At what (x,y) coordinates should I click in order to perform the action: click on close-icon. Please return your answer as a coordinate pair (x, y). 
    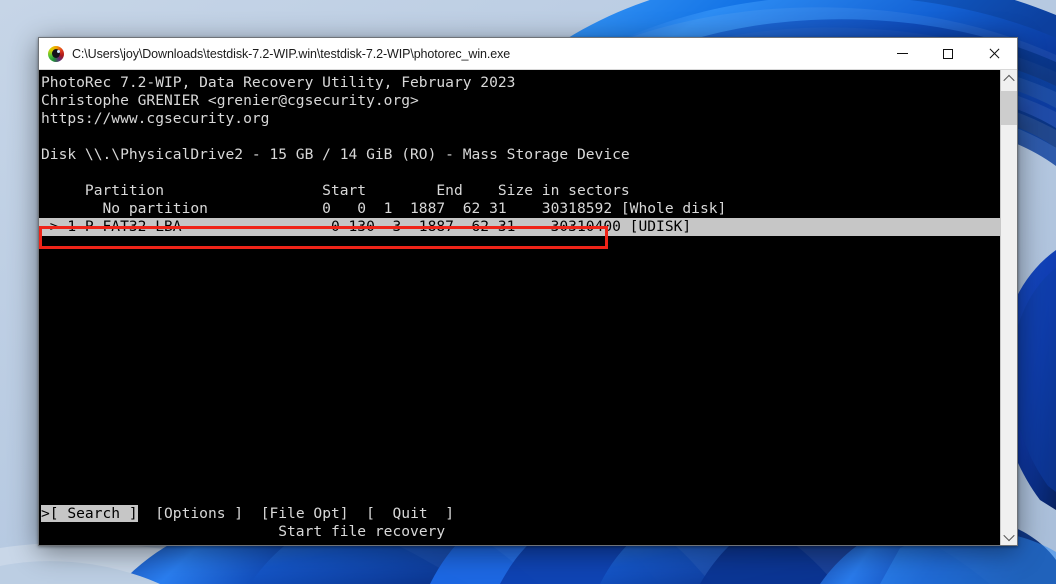
    Looking at the image, I should click on (994, 54).